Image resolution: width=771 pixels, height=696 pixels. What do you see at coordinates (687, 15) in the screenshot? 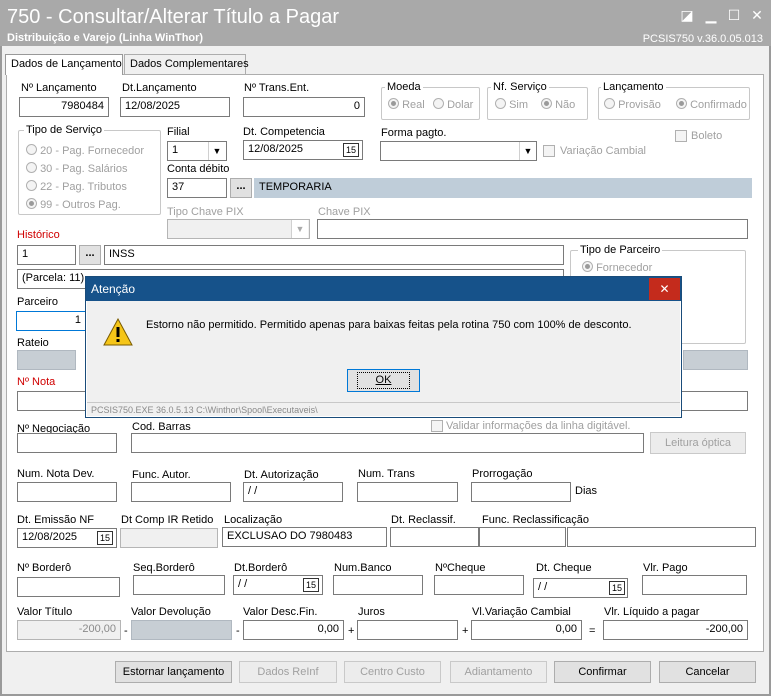
I see `restore-icon: ◪` at bounding box center [687, 15].